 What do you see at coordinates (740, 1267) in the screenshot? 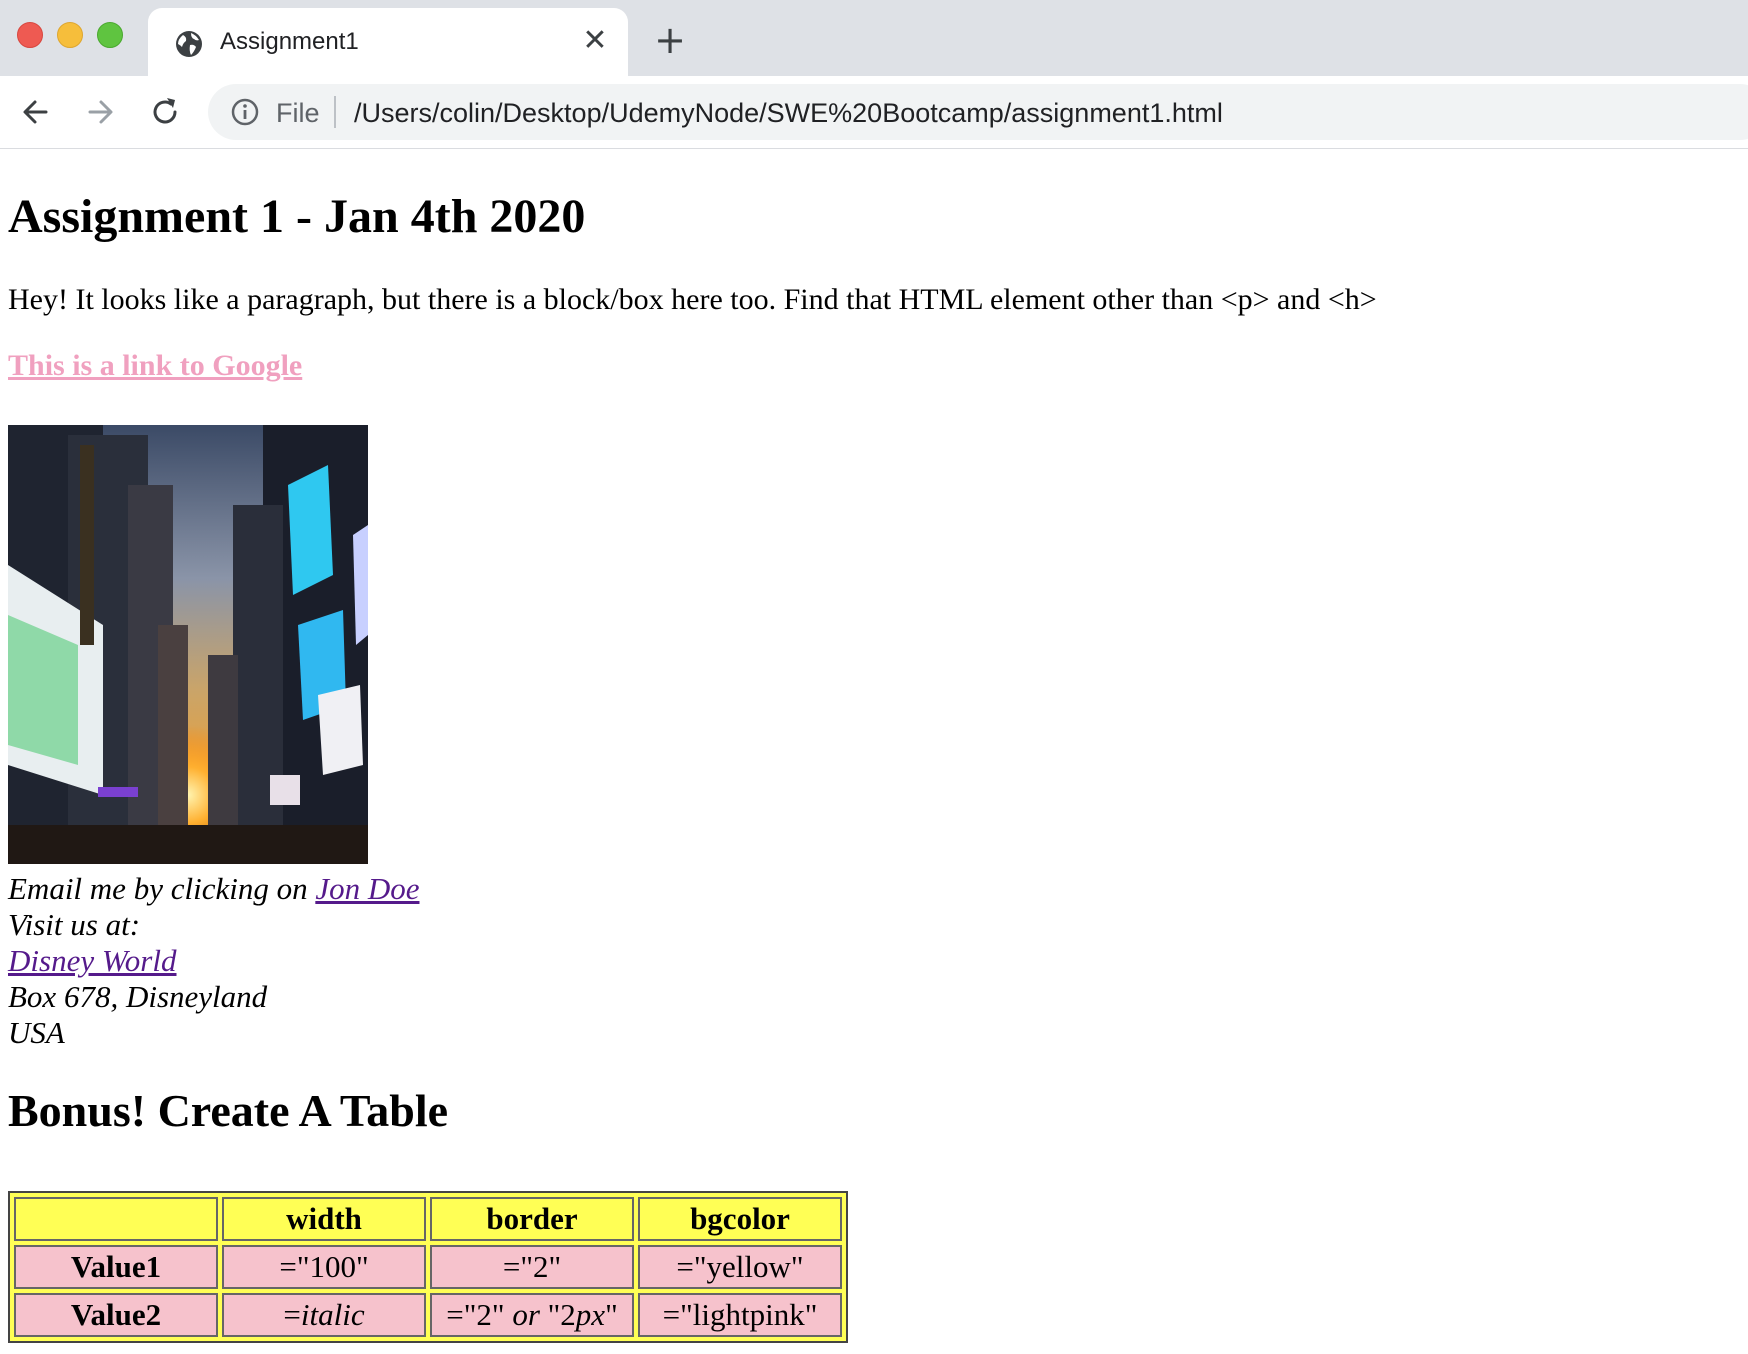
I see `table-cell: ="yellow"` at bounding box center [740, 1267].